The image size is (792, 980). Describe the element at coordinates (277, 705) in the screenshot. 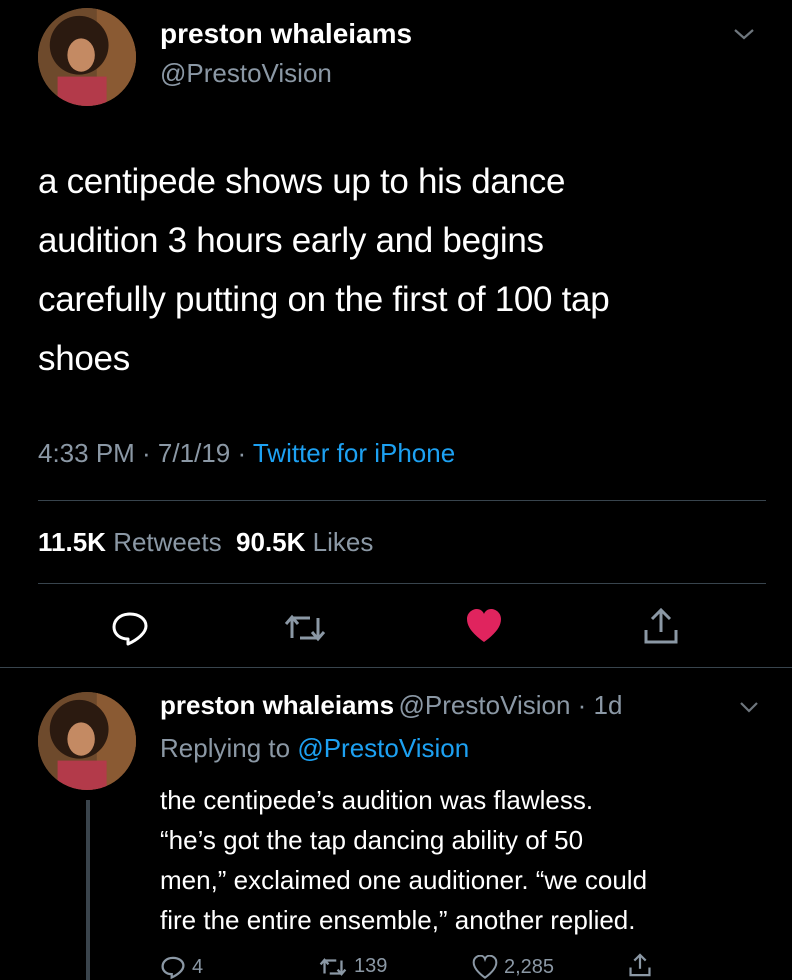

I see `reply-author-name: preston whaleiams` at that location.